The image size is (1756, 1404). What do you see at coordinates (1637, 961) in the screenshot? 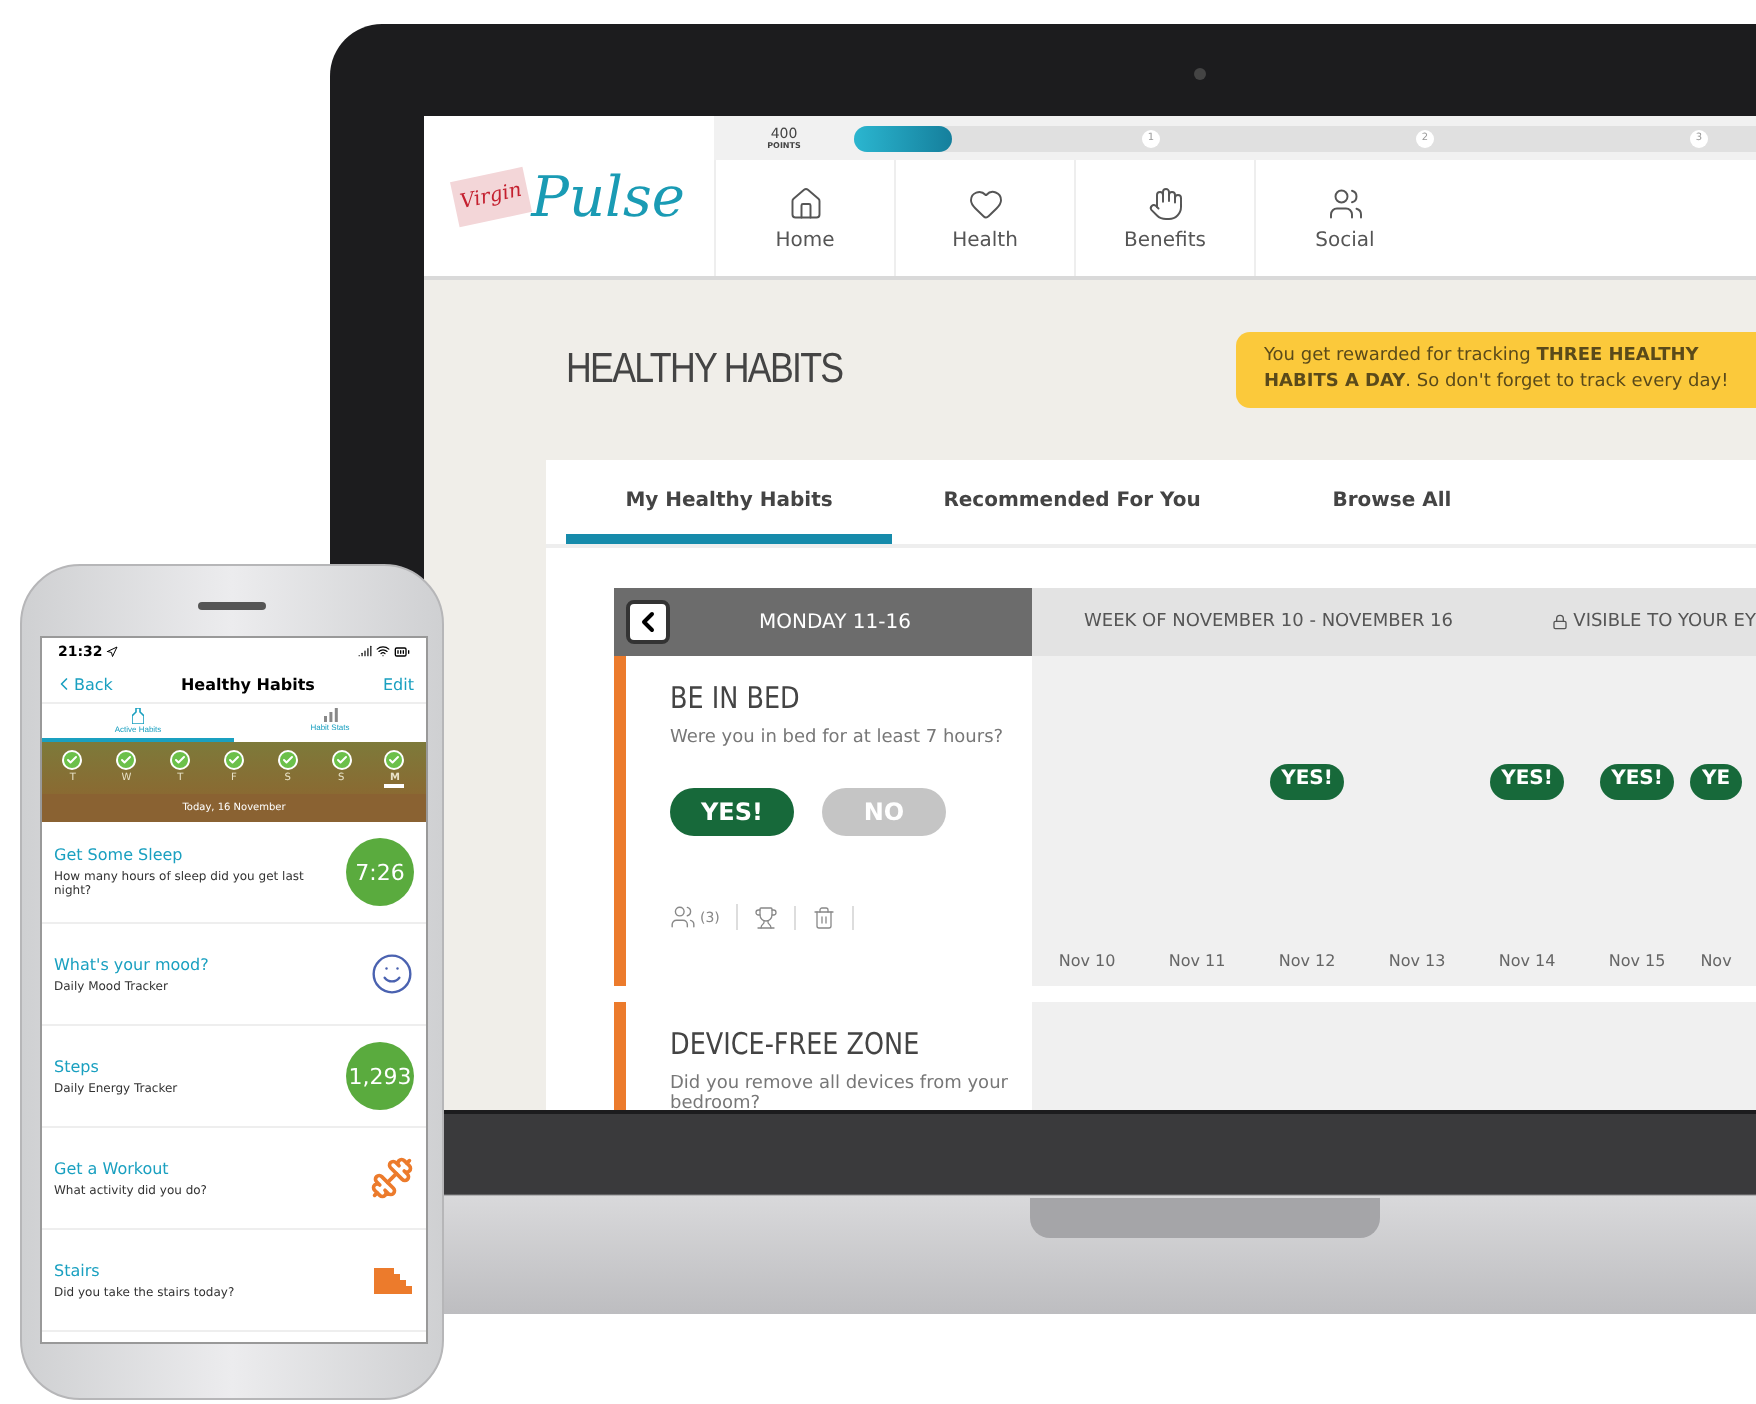
I see `day-label: Nov 15` at bounding box center [1637, 961].